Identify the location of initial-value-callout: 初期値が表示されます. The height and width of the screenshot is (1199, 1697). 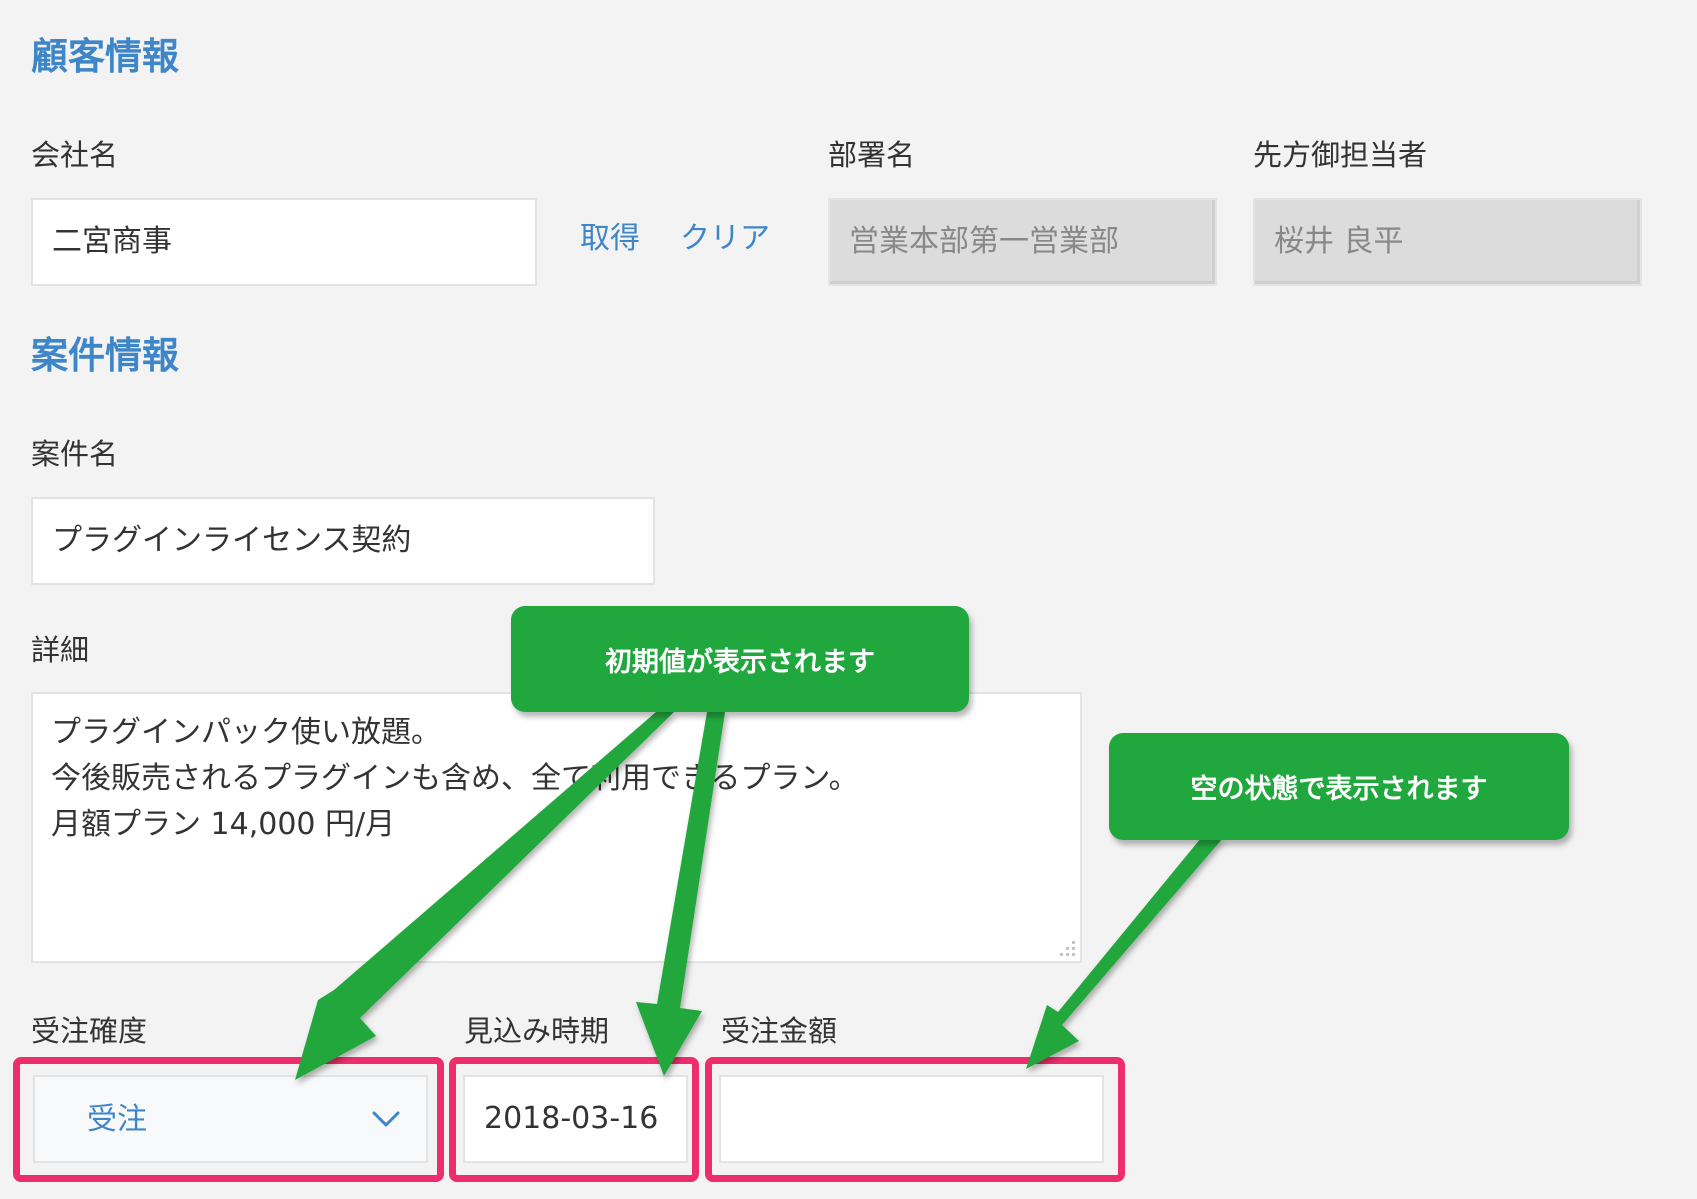
(740, 659).